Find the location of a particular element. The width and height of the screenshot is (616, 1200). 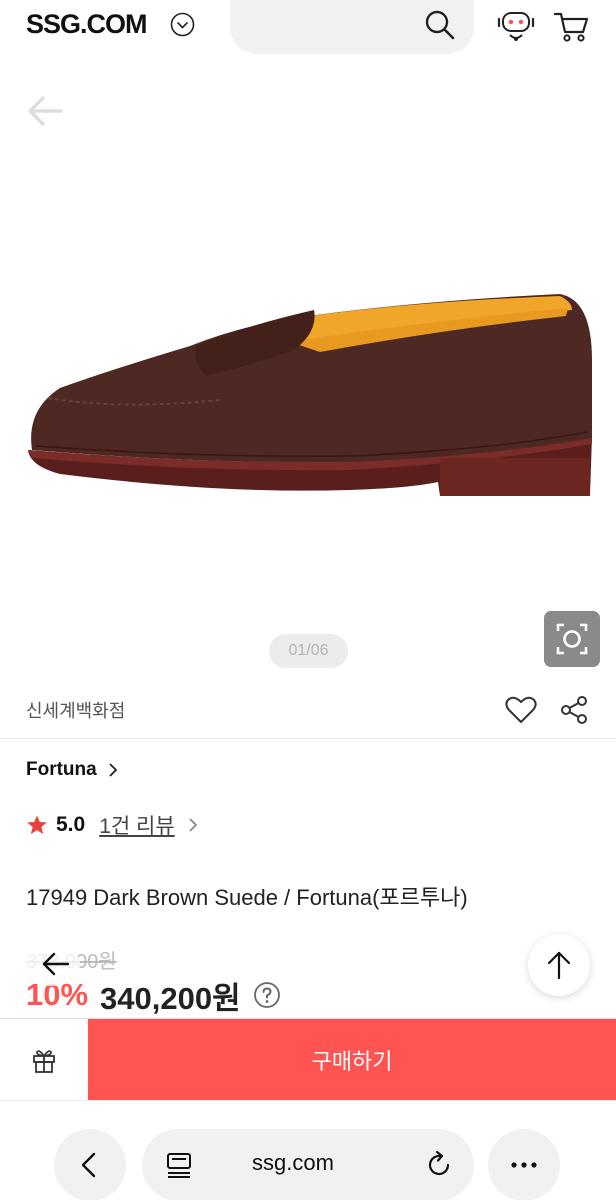

arrow-up-icon is located at coordinates (559, 965).